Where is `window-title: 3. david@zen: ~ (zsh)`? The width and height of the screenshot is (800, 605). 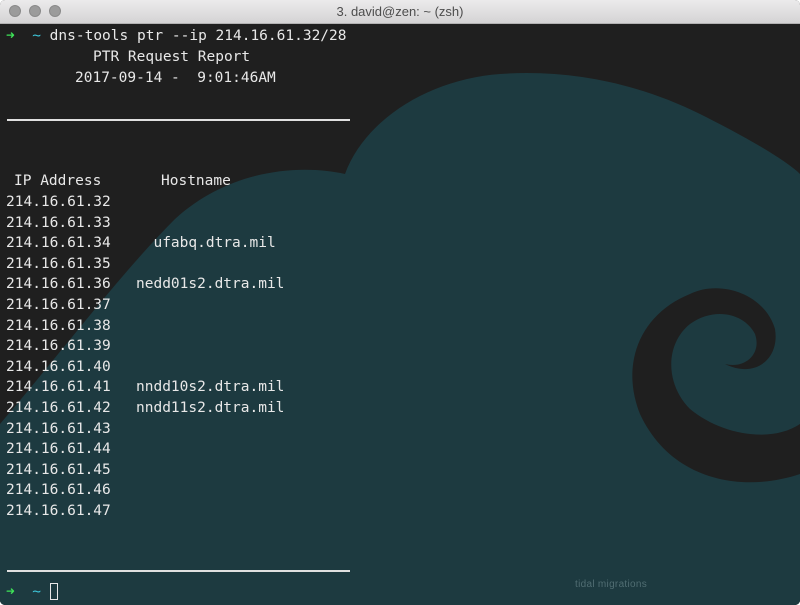 window-title: 3. david@zen: ~ (zsh) is located at coordinates (400, 11).